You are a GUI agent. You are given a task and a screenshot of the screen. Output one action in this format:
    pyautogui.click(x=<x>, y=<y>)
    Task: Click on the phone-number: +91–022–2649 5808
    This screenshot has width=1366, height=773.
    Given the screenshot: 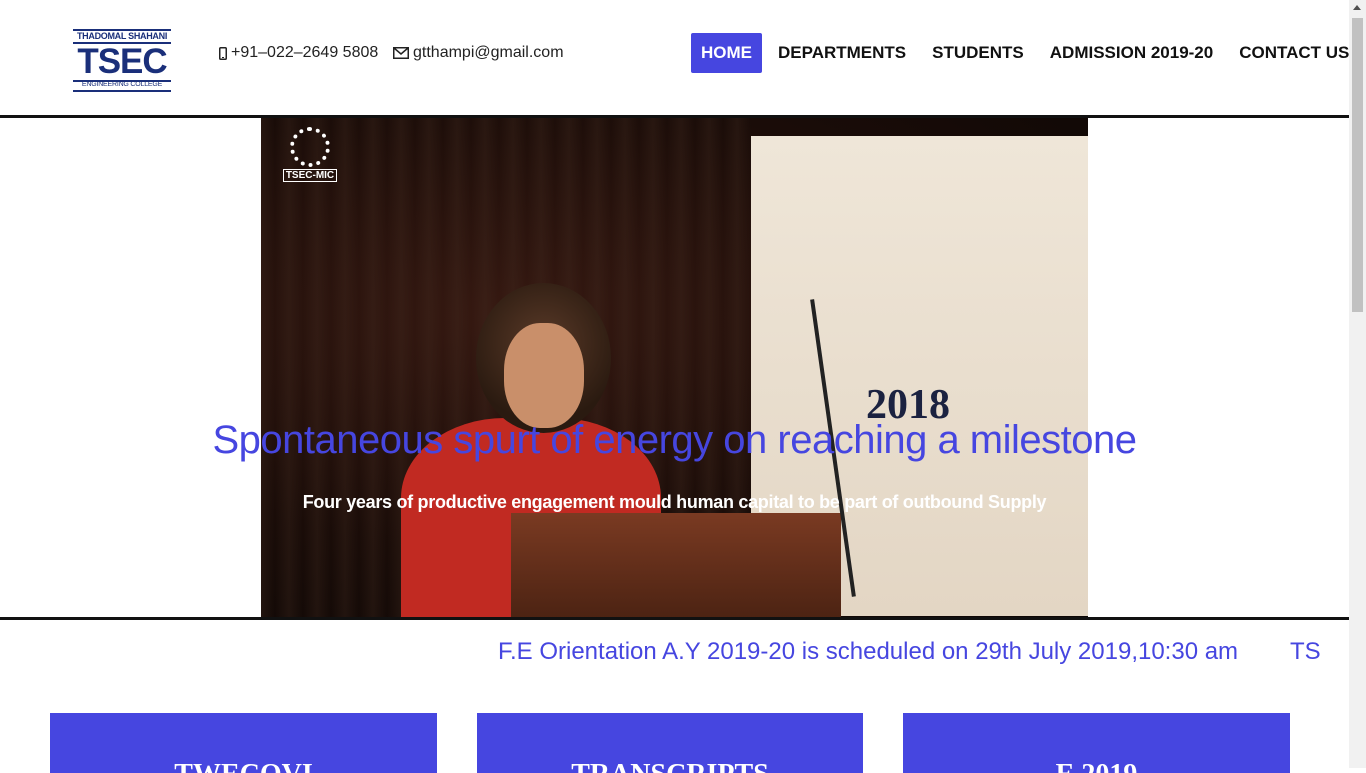 What is the action you would take?
    pyautogui.click(x=305, y=52)
    